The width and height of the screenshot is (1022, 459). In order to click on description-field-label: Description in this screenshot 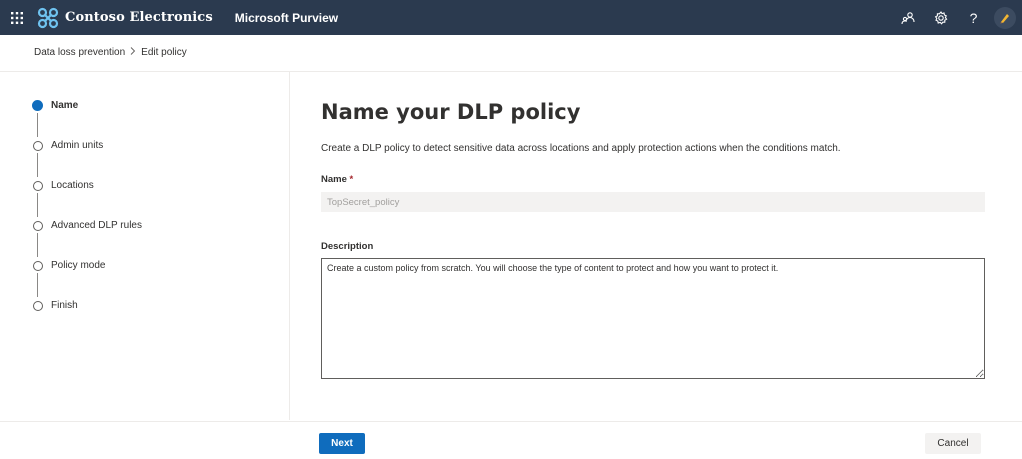, I will do `click(347, 246)`.